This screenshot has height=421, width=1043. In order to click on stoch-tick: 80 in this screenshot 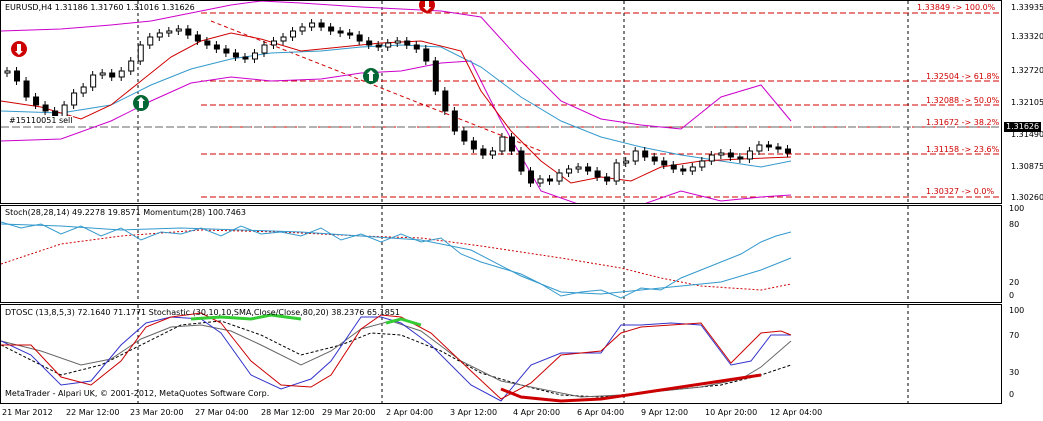, I will do `click(1014, 224)`.